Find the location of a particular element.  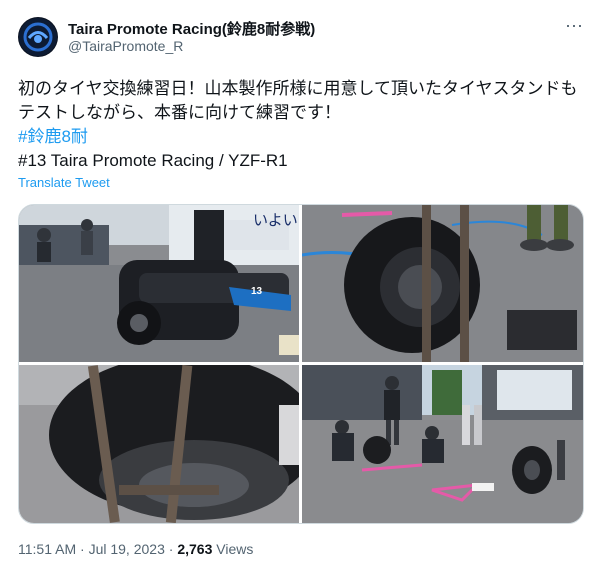

tweet-date: Jul 19, 2023 is located at coordinates (127, 549).